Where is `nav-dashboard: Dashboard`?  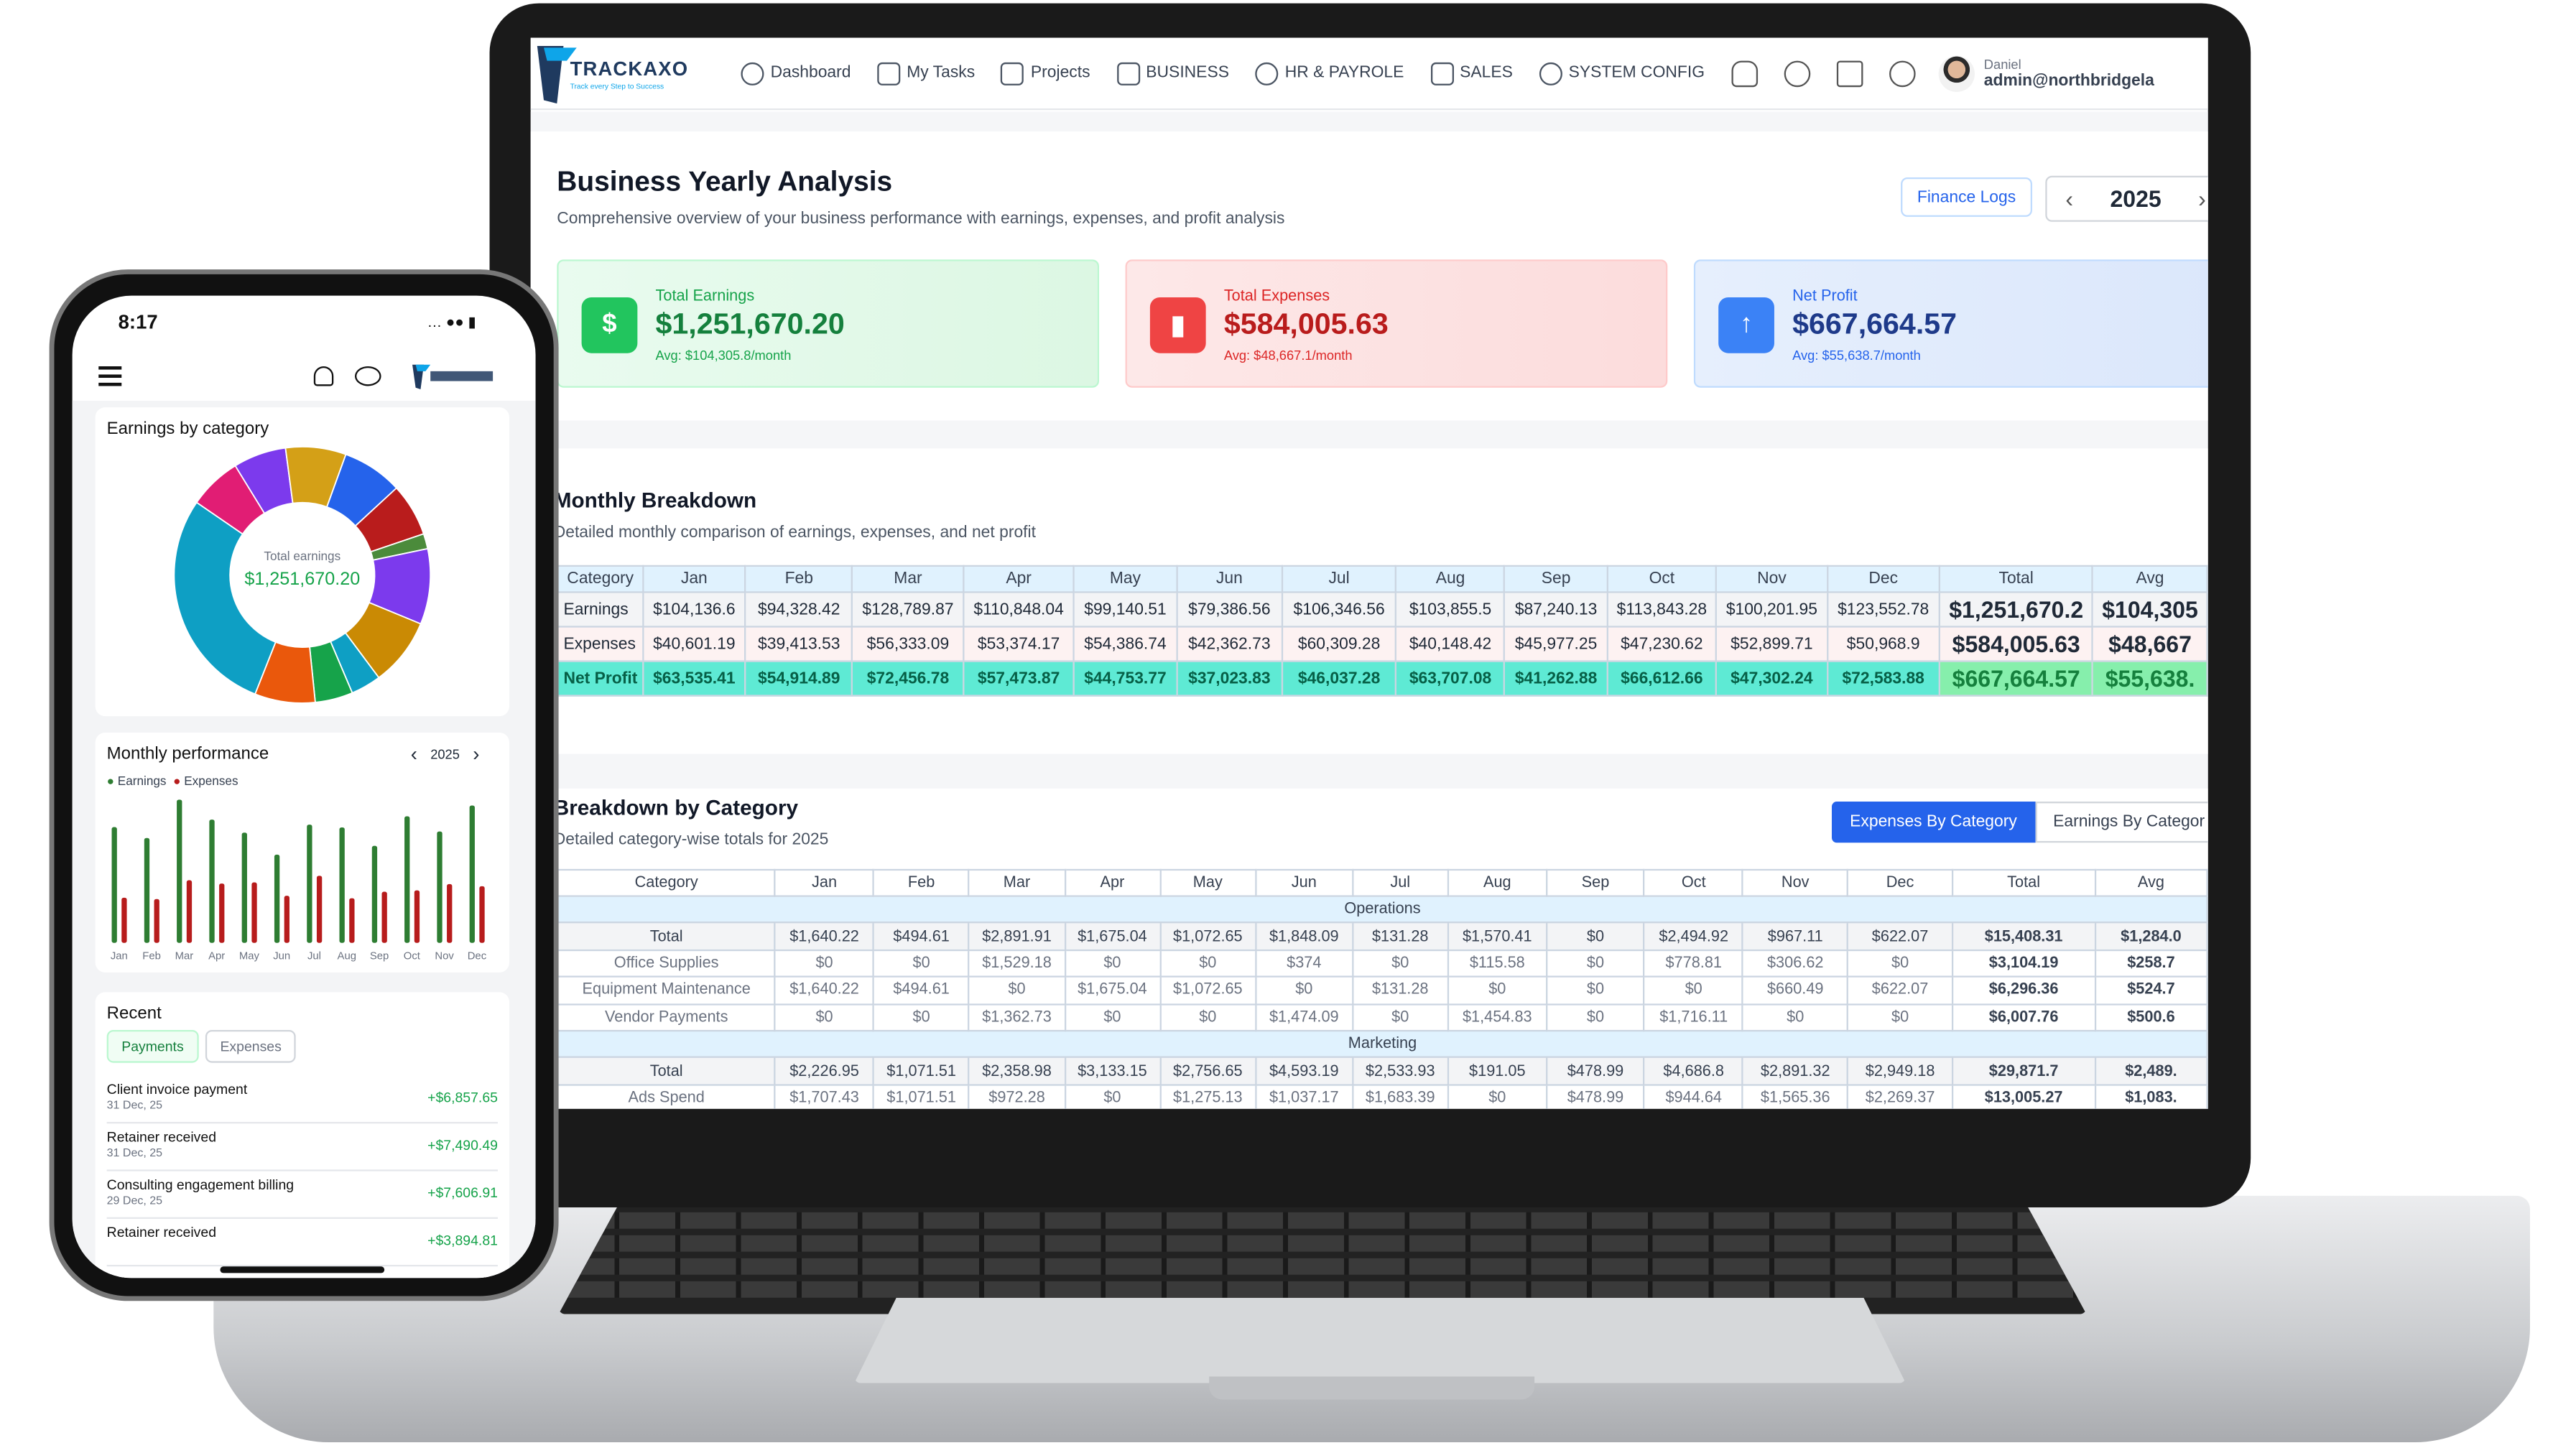 nav-dashboard: Dashboard is located at coordinates (796, 73).